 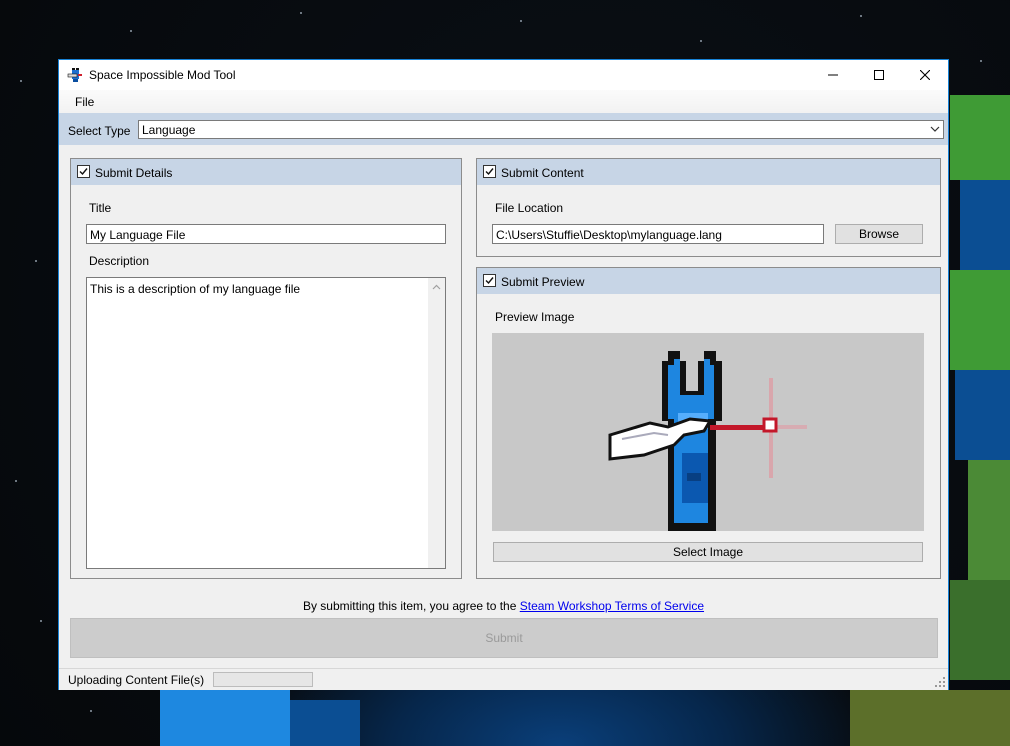 I want to click on submit-details-header: Submit Details, so click(x=266, y=172).